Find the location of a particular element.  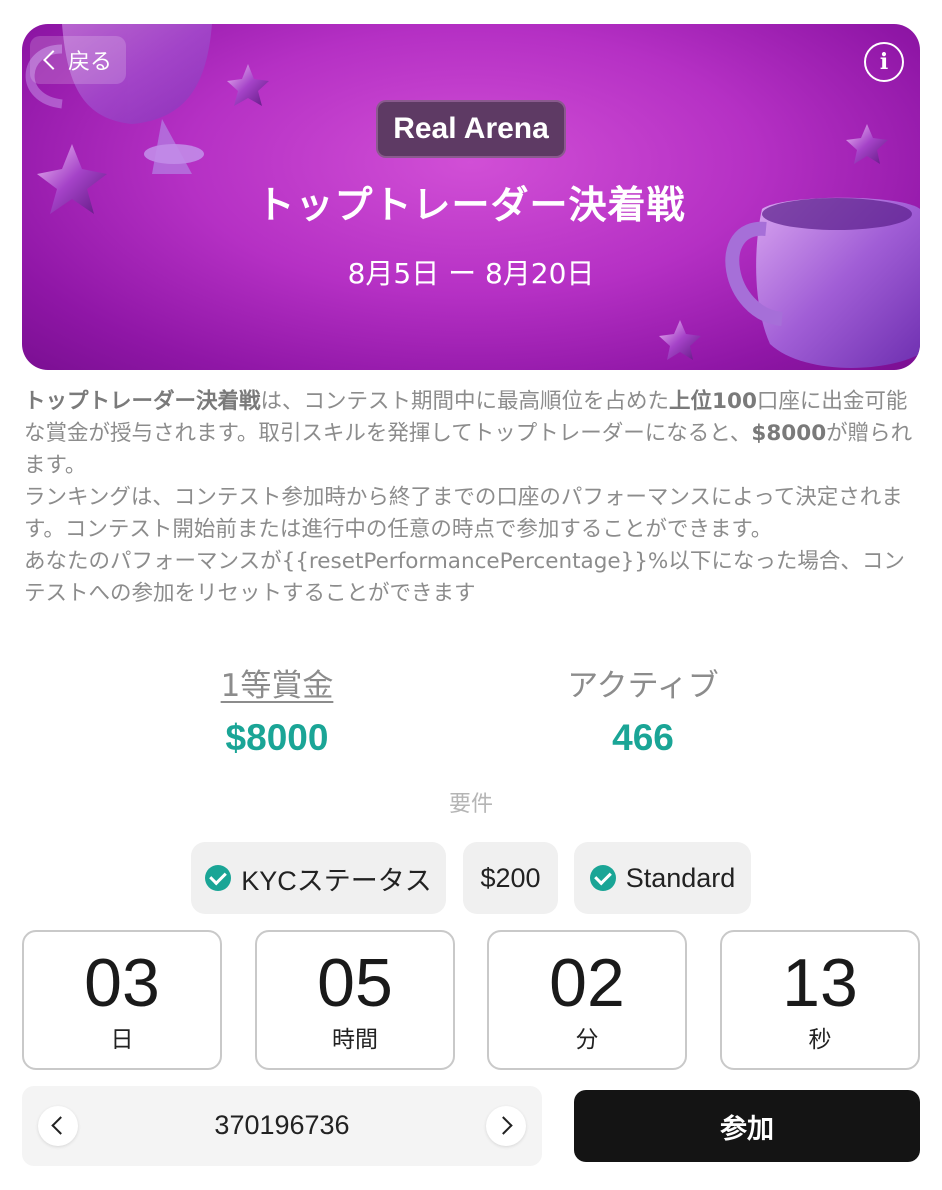

requirement-label: Standard is located at coordinates (680, 877).